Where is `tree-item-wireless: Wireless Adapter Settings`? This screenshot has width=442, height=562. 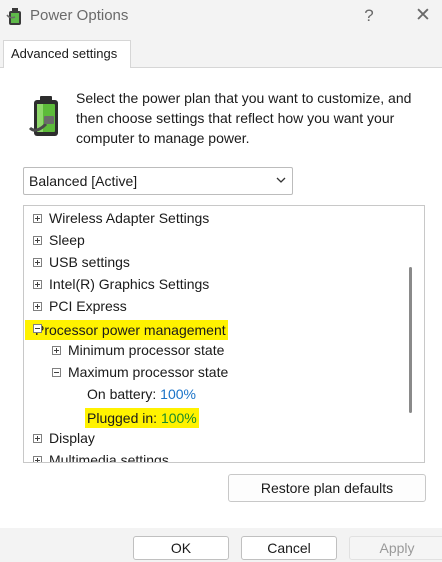
tree-item-wireless: Wireless Adapter Settings is located at coordinates (224, 220).